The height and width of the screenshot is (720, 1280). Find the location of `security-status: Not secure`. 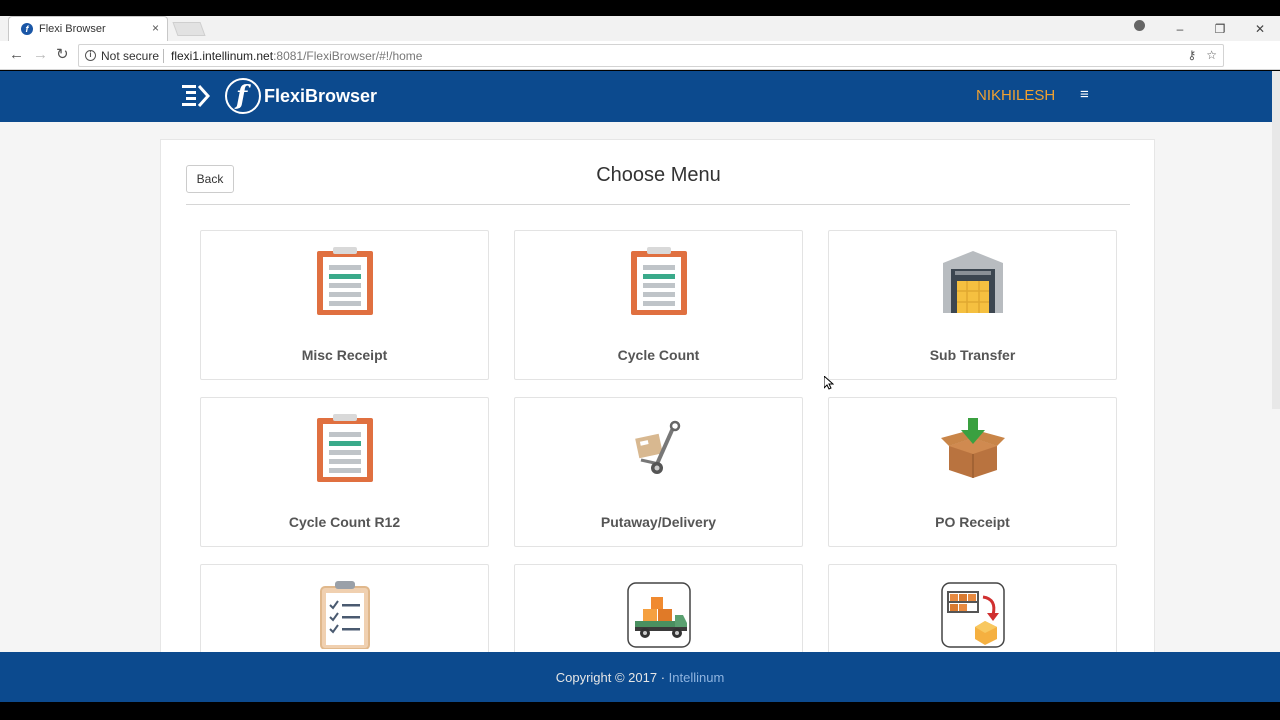

security-status: Not secure is located at coordinates (130, 56).